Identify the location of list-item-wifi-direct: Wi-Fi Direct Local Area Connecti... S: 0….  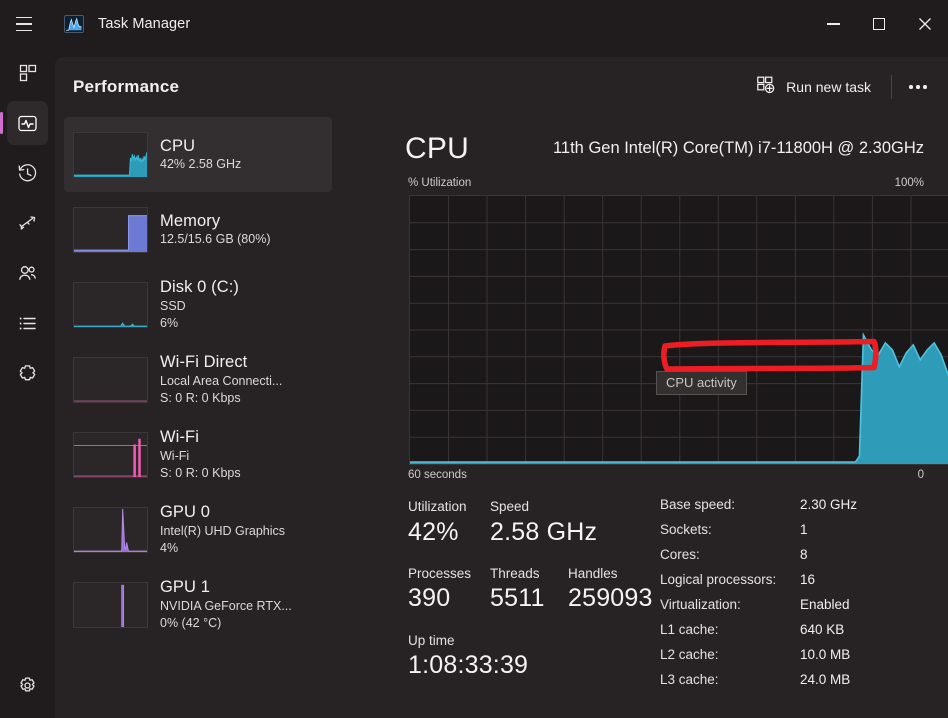
(198, 379).